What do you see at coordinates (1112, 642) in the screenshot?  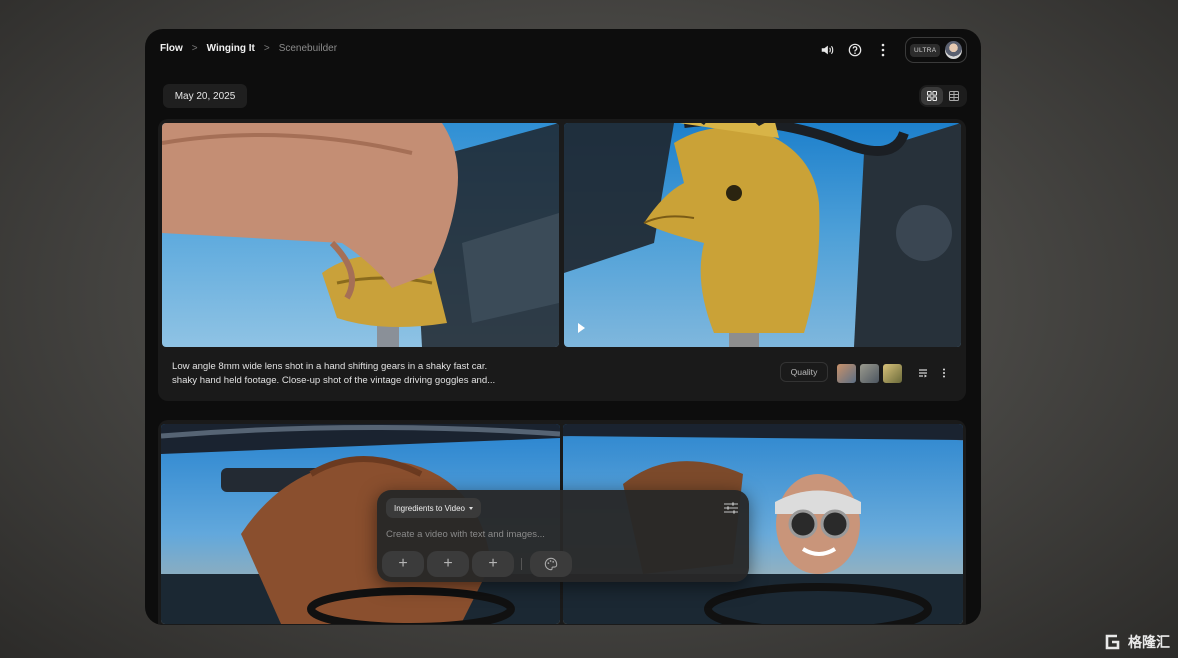 I see `brand-logo-icon` at bounding box center [1112, 642].